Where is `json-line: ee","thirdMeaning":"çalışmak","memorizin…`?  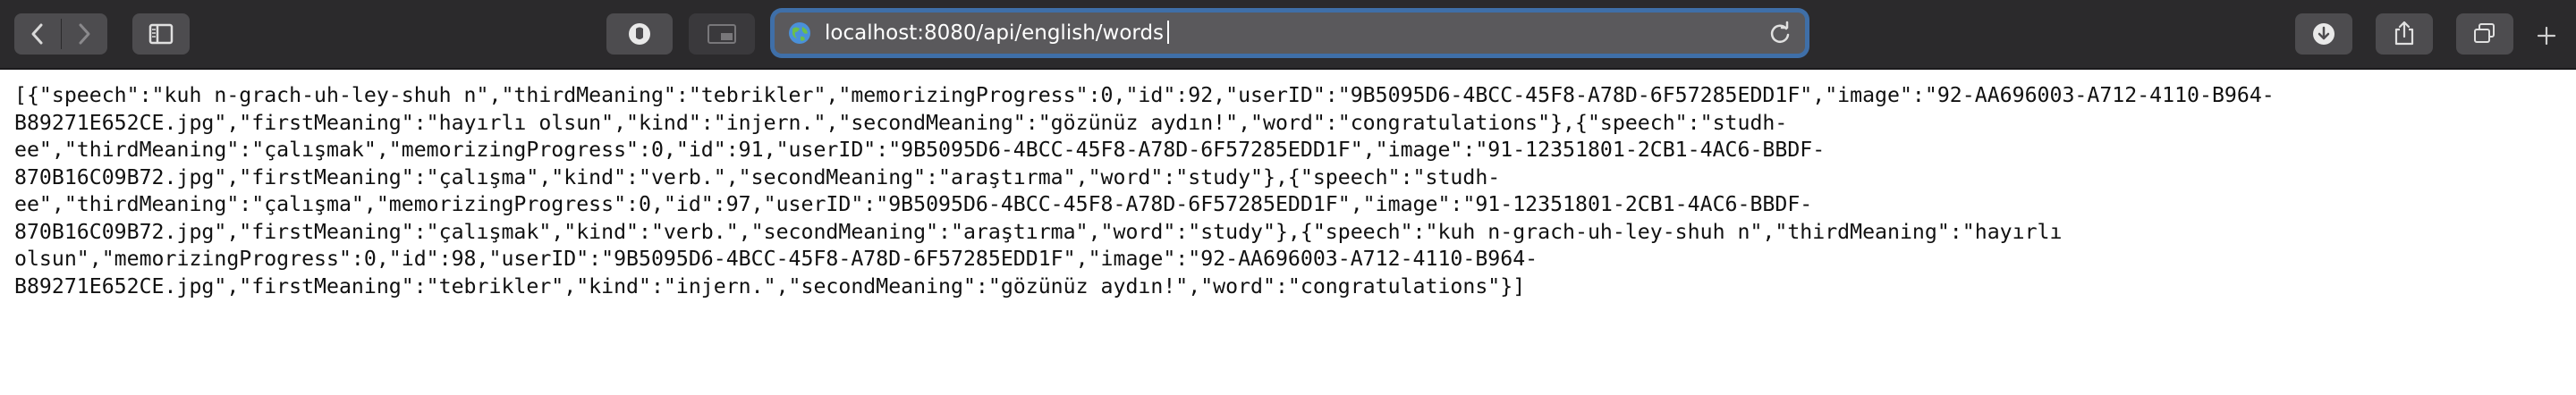
json-line: ee","thirdMeaning":"çalışmak","memorizin… is located at coordinates (920, 150).